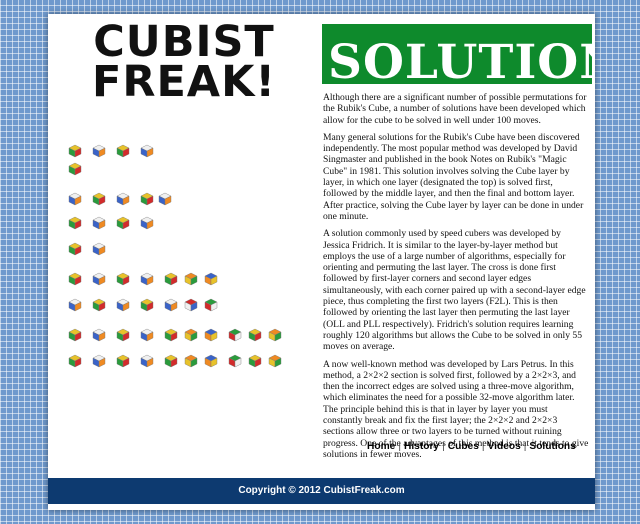  What do you see at coordinates (504, 446) in the screenshot?
I see `nav-link-videos: Videos` at bounding box center [504, 446].